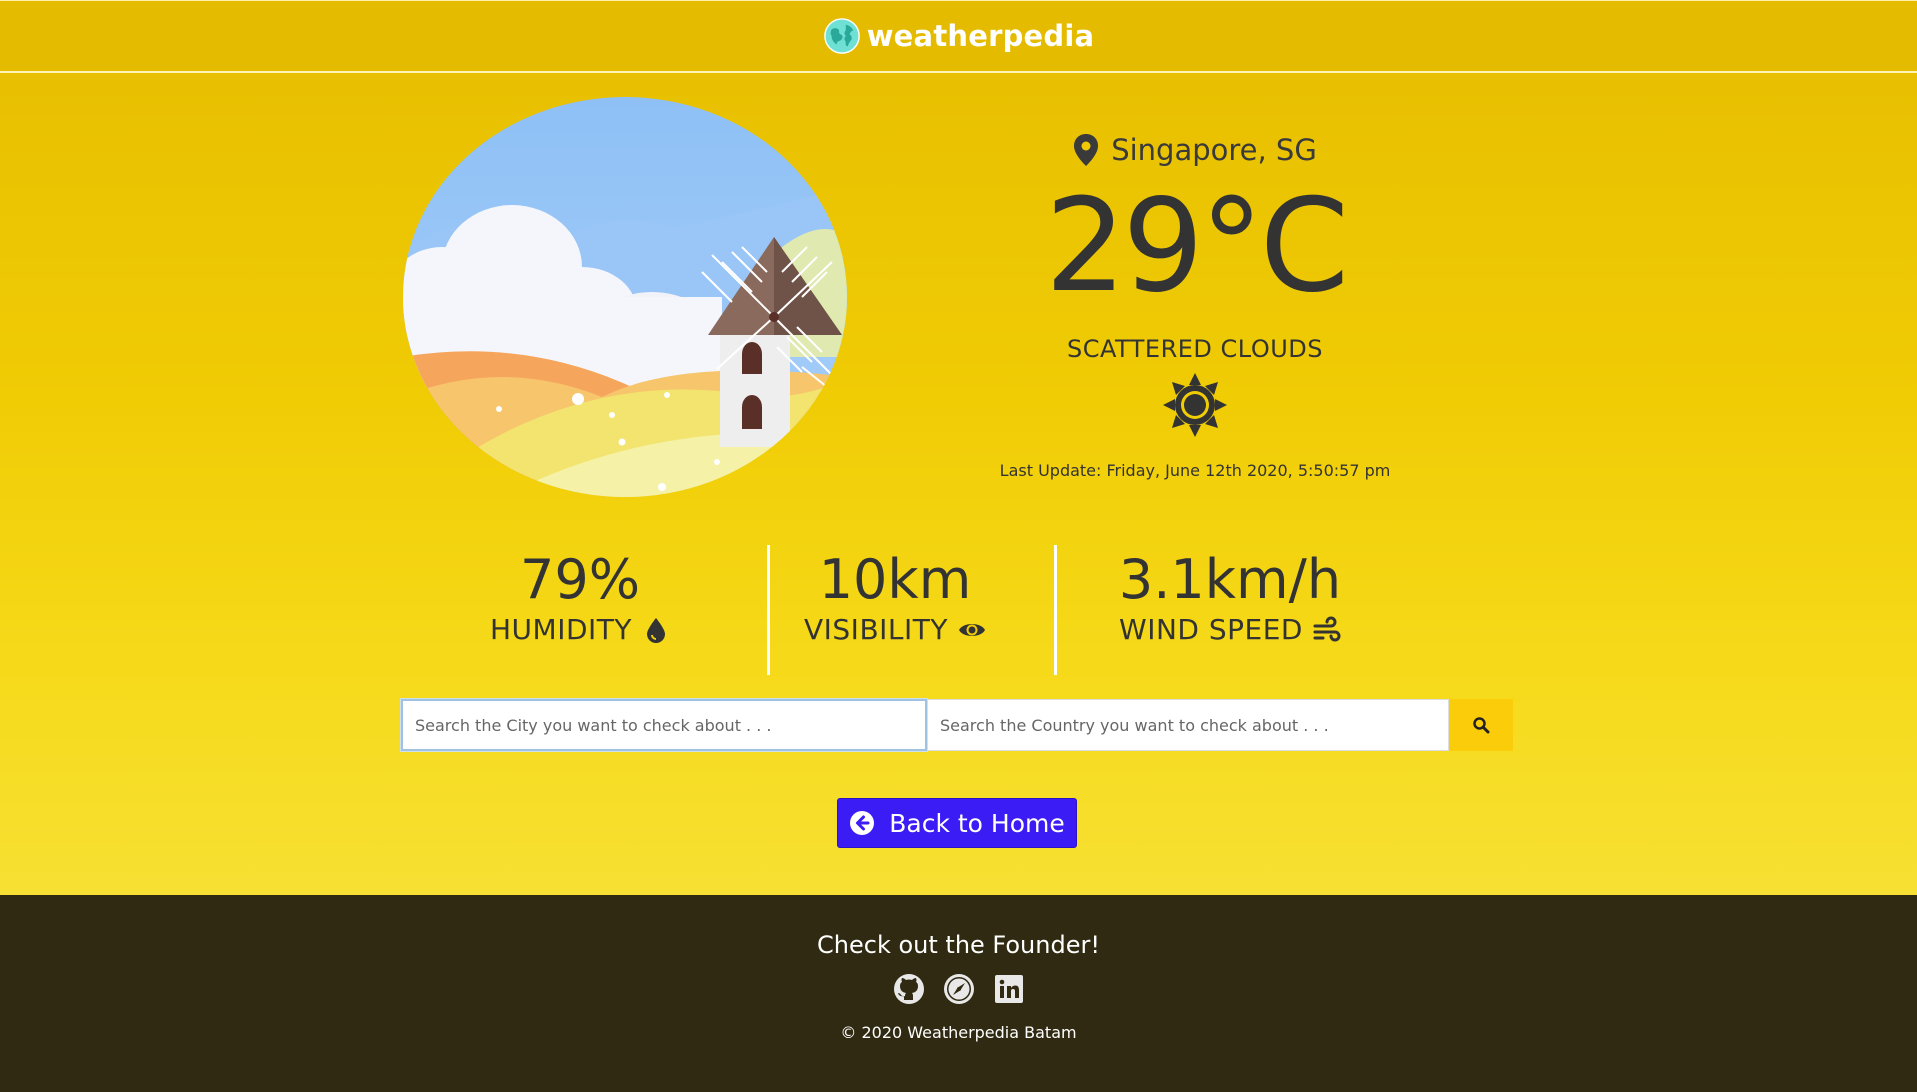 The image size is (1917, 1092). What do you see at coordinates (958, 945) in the screenshot?
I see `footer-title: Check out the Founder!` at bounding box center [958, 945].